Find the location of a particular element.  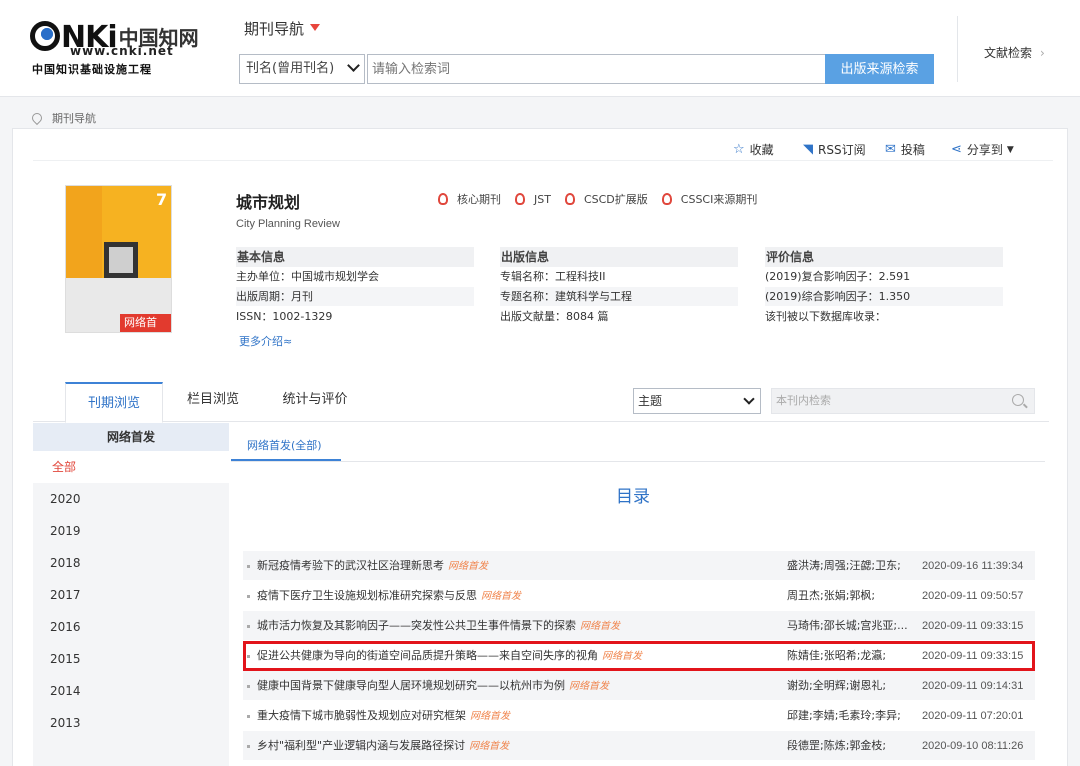

tab-stats: 统计与评价 is located at coordinates (315, 402).